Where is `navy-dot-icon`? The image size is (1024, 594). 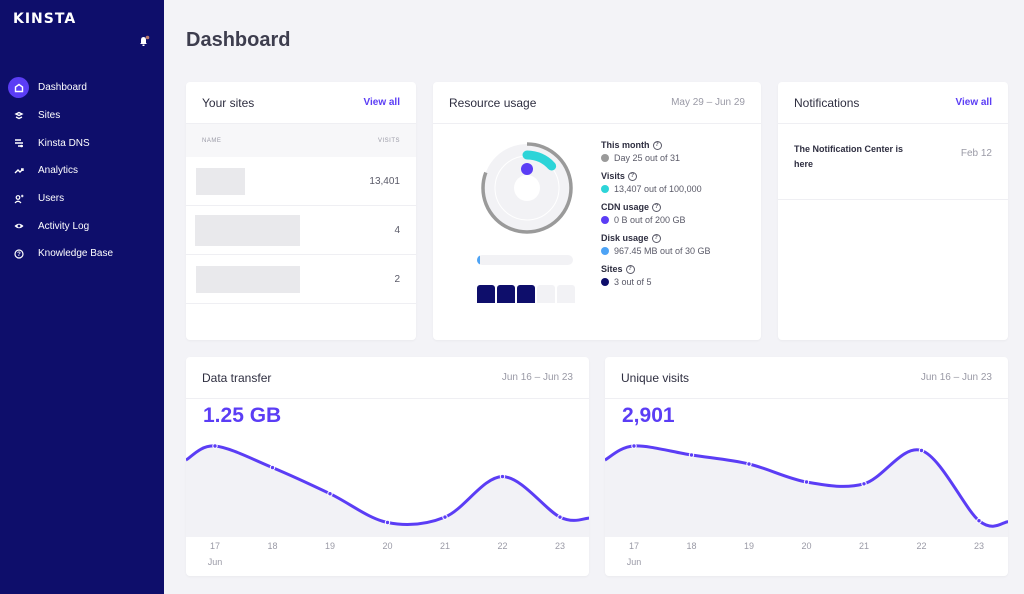 navy-dot-icon is located at coordinates (605, 282).